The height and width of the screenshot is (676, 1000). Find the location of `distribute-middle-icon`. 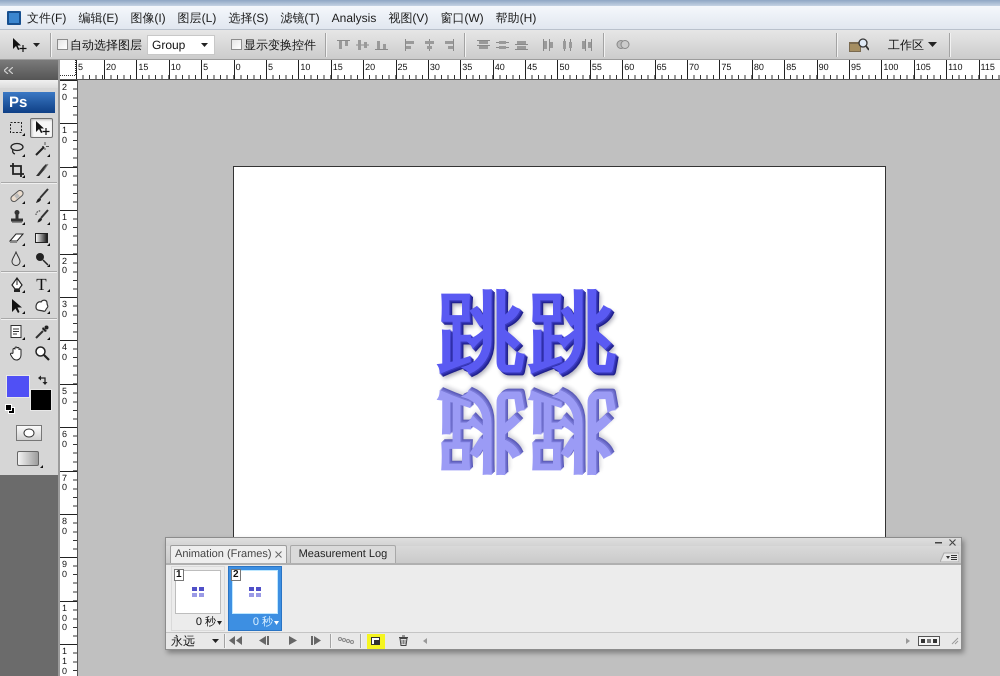

distribute-middle-icon is located at coordinates (502, 44).